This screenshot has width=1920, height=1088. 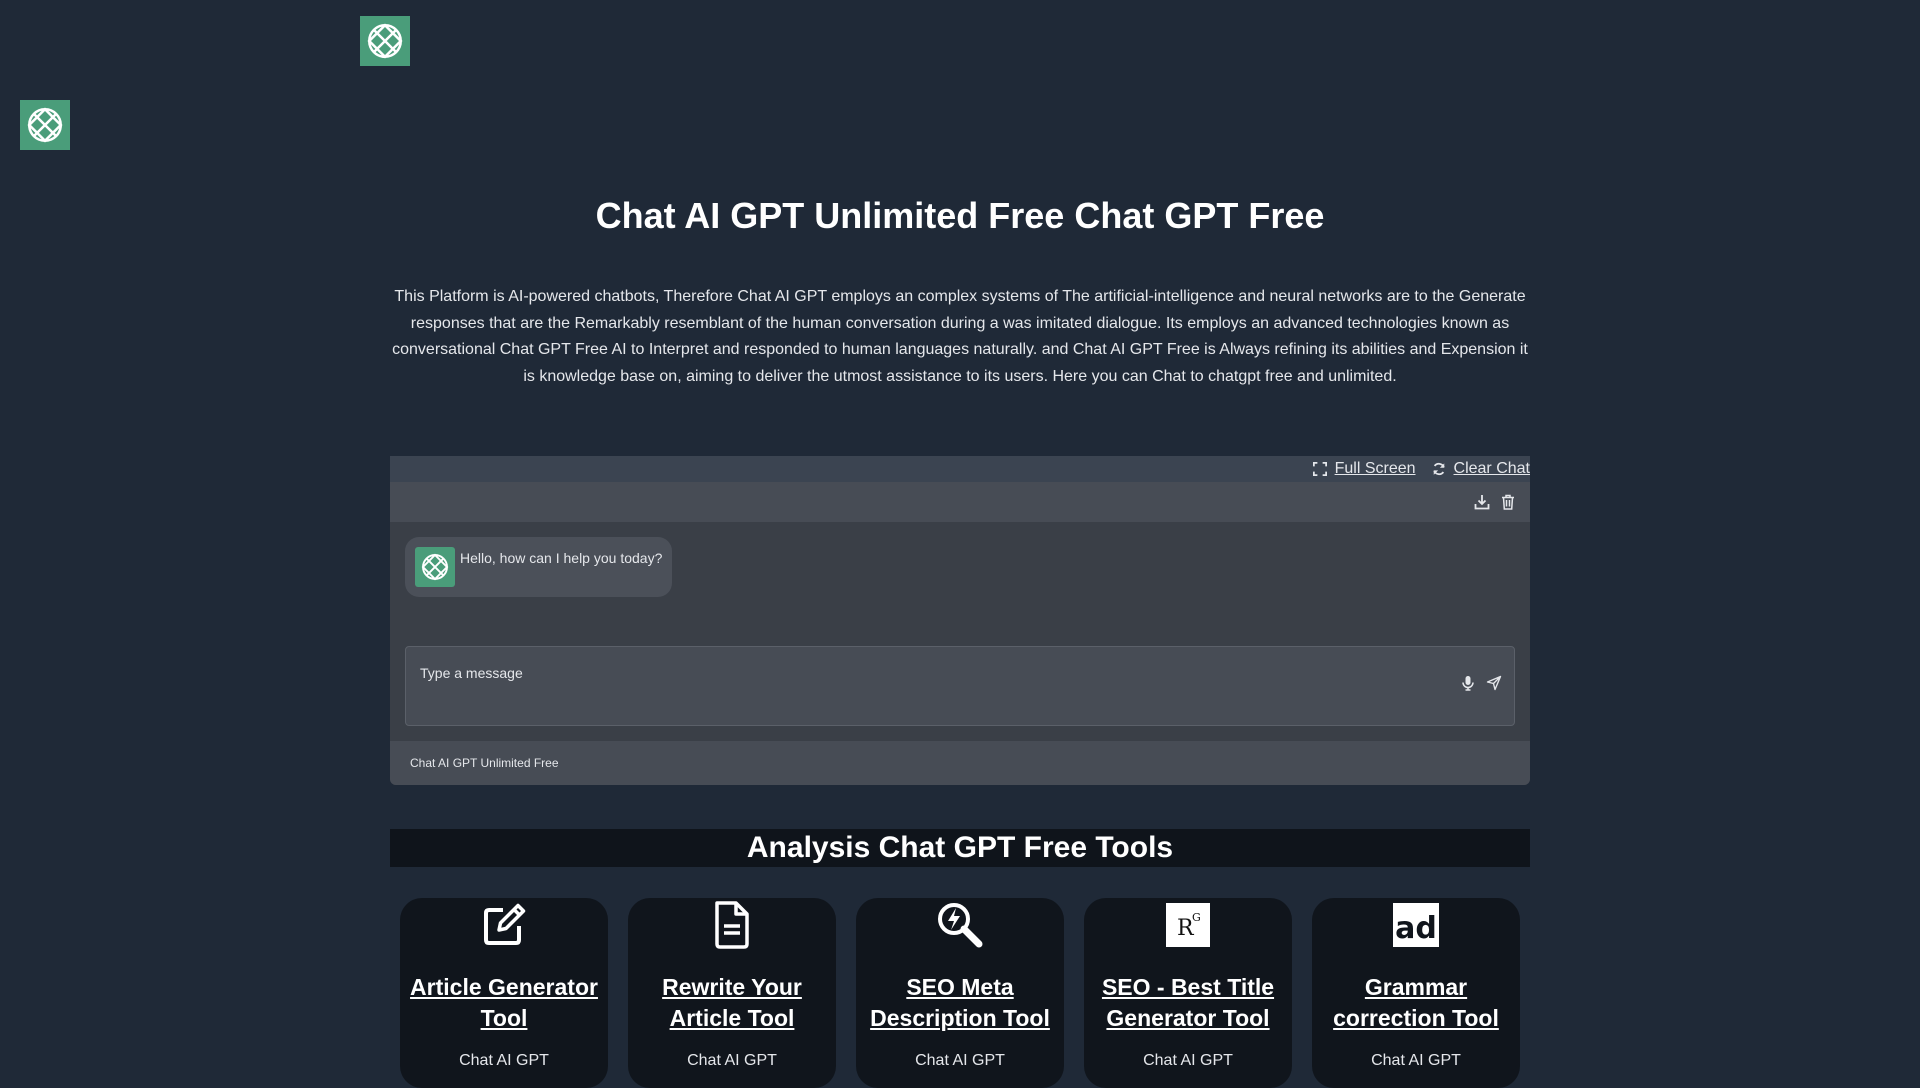 What do you see at coordinates (960, 686) in the screenshot?
I see `message-input: Type a message` at bounding box center [960, 686].